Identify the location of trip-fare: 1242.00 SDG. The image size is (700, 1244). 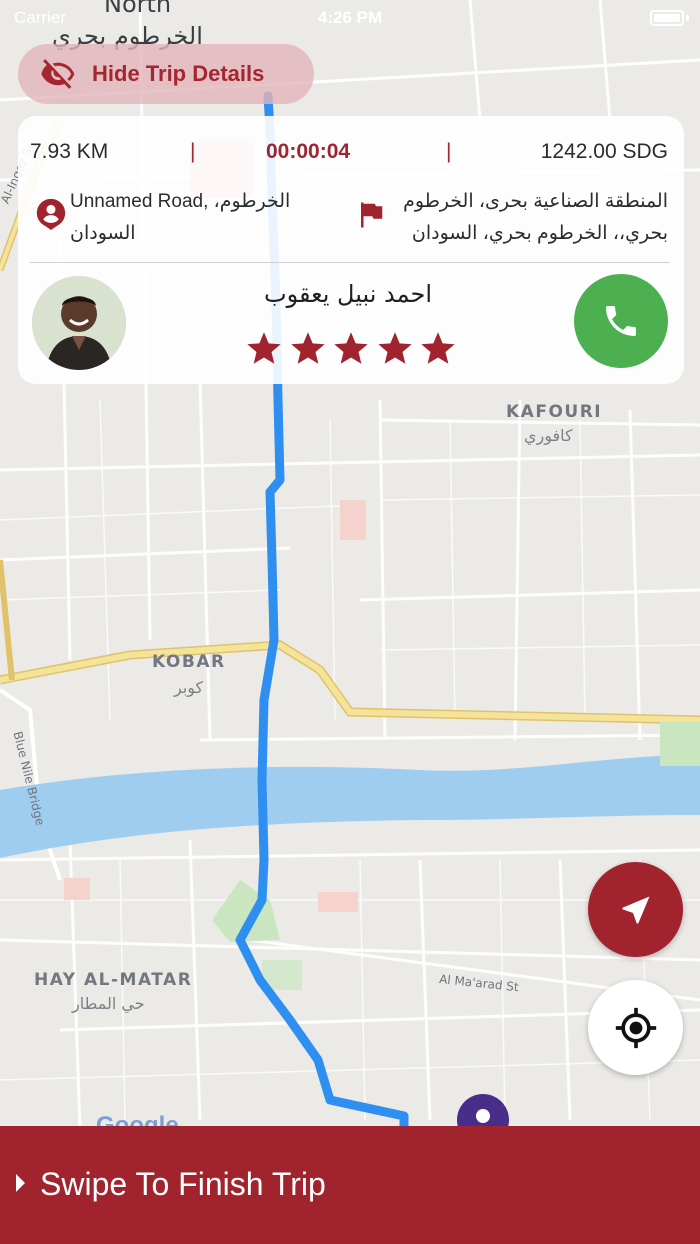
(604, 151).